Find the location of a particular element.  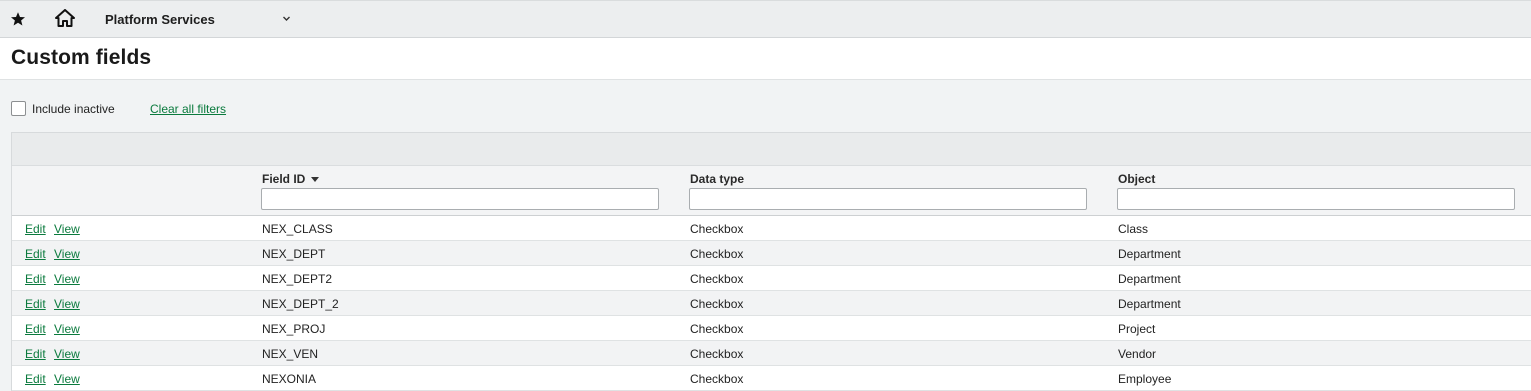

field-id-cell: NEX_CLASS is located at coordinates (297, 229).